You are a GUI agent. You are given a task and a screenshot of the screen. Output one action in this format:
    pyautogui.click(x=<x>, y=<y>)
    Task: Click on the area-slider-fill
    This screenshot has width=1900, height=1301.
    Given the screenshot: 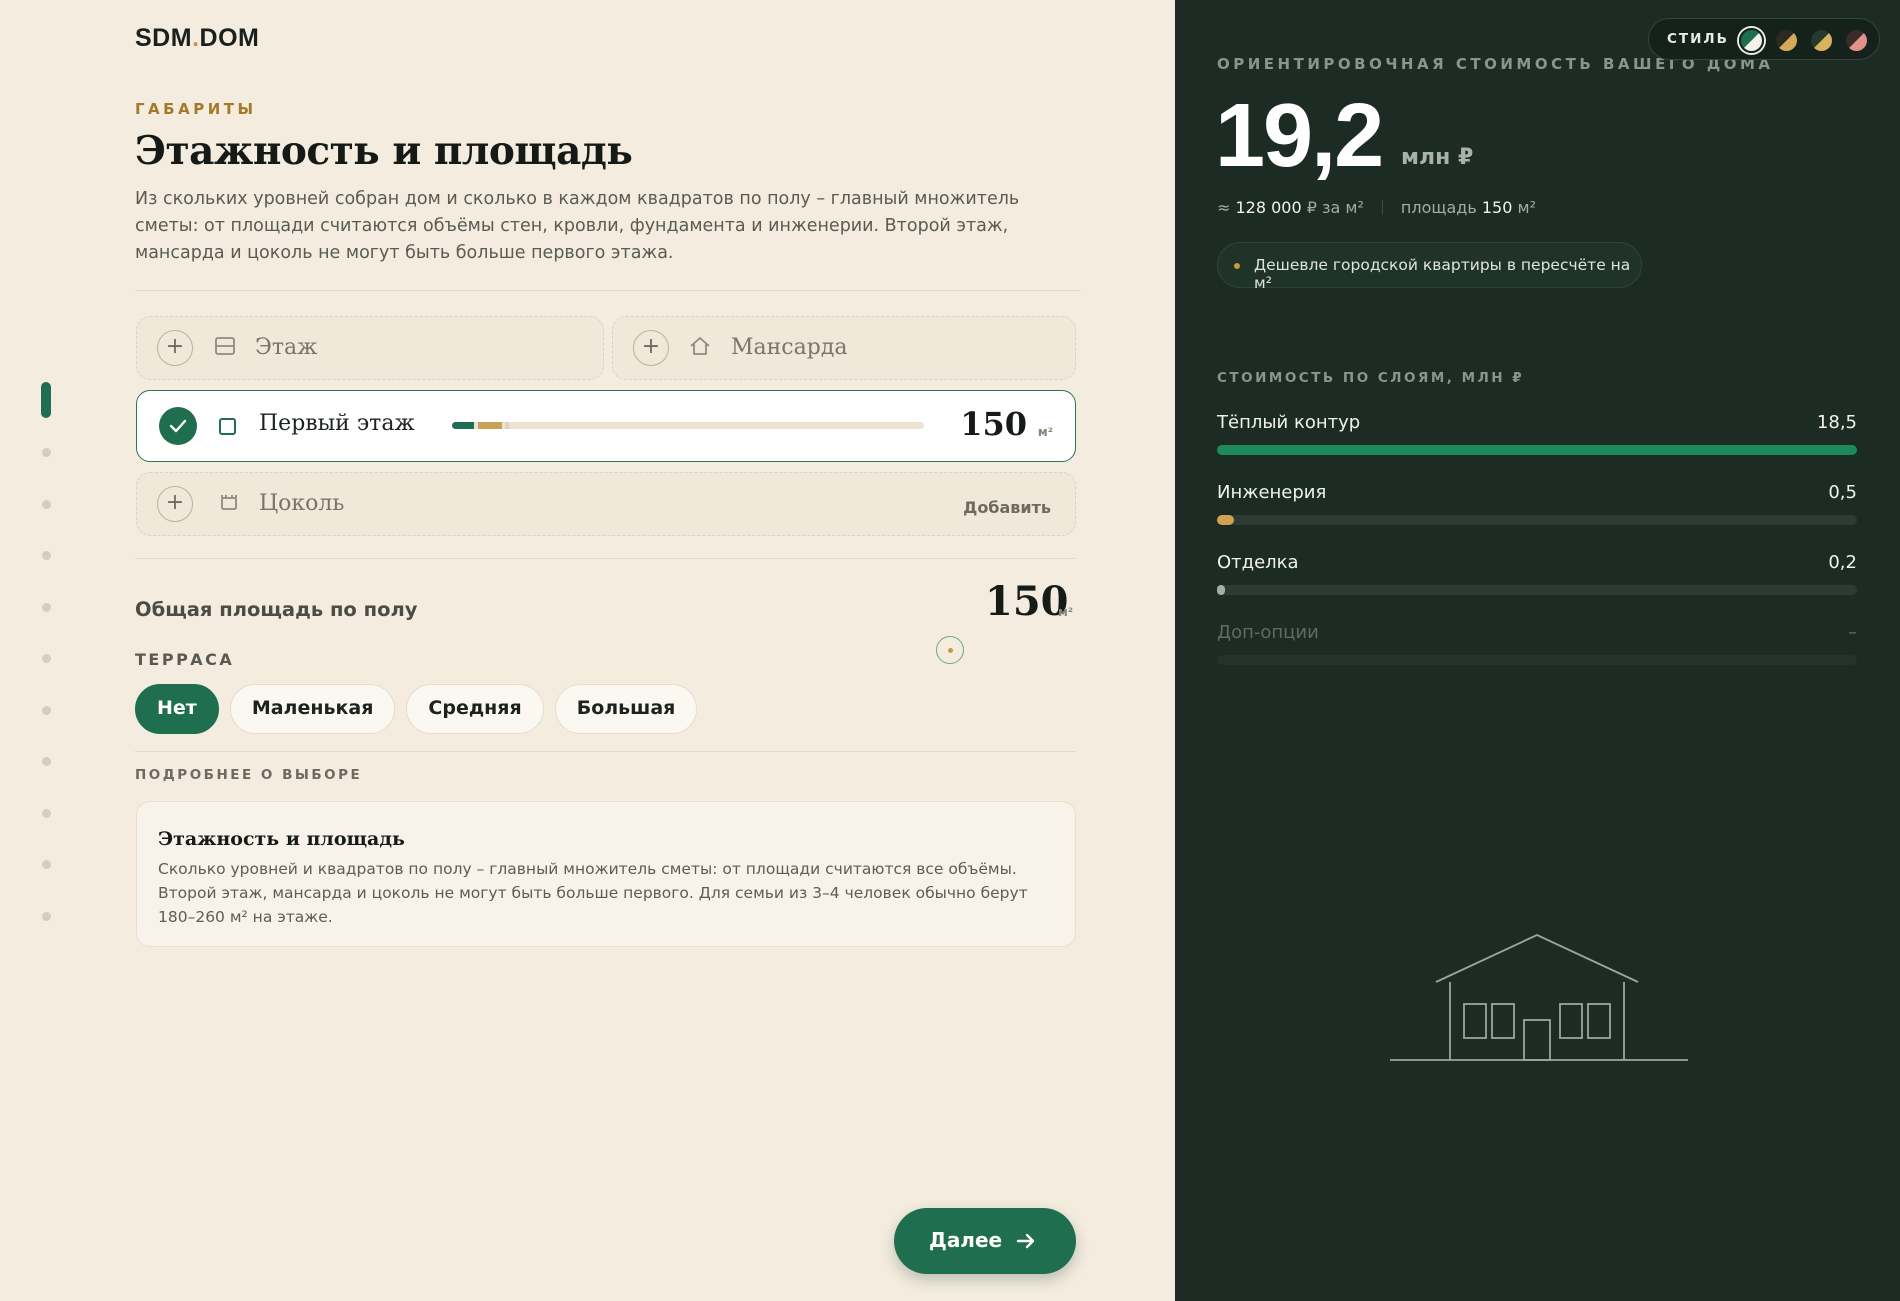 What is the action you would take?
    pyautogui.click(x=463, y=425)
    